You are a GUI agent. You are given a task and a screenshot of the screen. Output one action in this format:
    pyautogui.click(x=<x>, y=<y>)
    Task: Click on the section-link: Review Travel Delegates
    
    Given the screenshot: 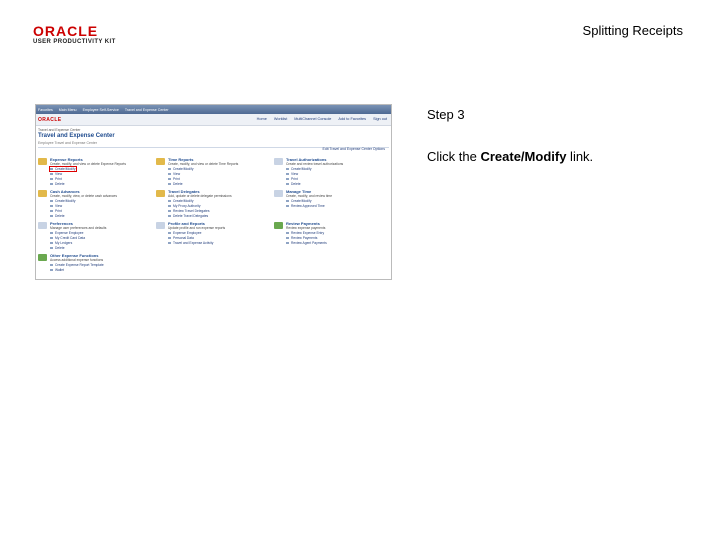 What is the action you would take?
    pyautogui.click(x=188, y=211)
    